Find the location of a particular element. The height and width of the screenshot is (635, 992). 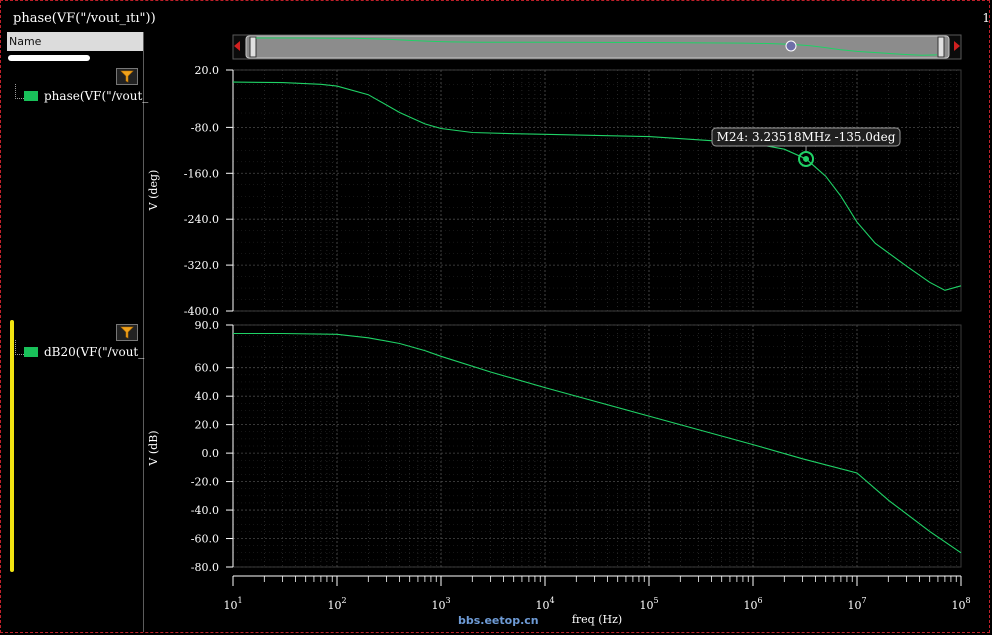

y-tick-label: -320.0 is located at coordinates (201, 265).